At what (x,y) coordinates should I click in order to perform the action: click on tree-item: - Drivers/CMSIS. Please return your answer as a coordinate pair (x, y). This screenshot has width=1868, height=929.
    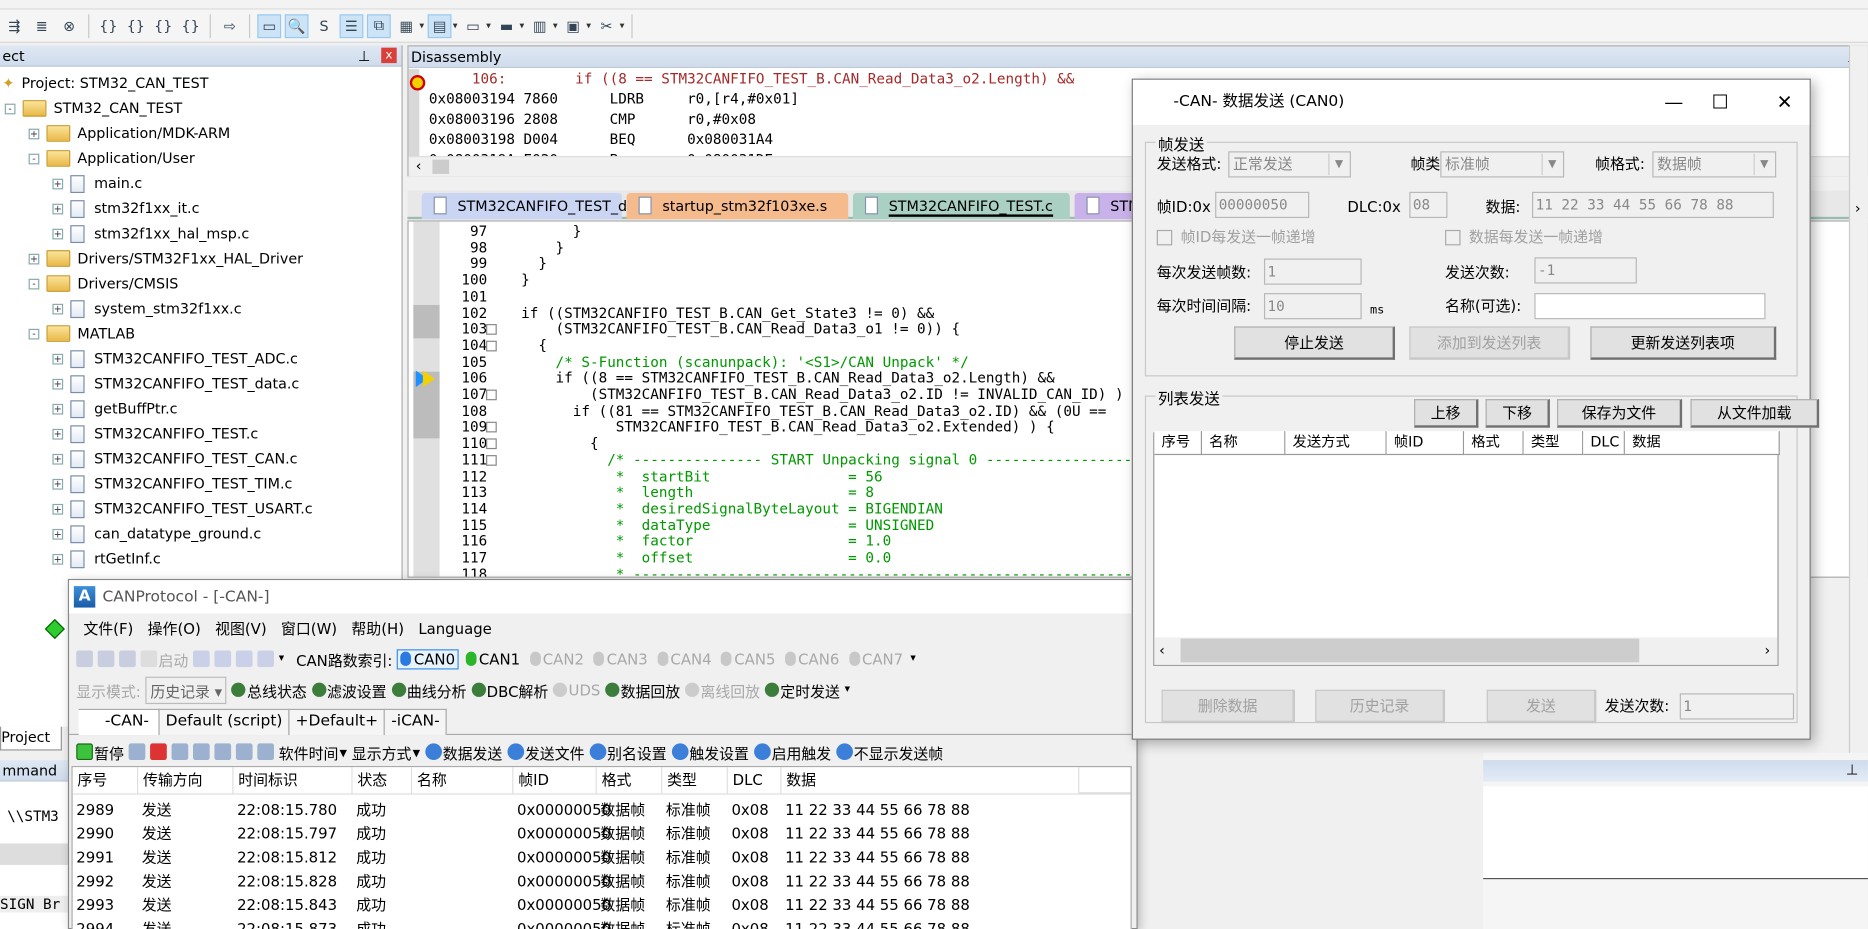
    Looking at the image, I should click on (103, 284).